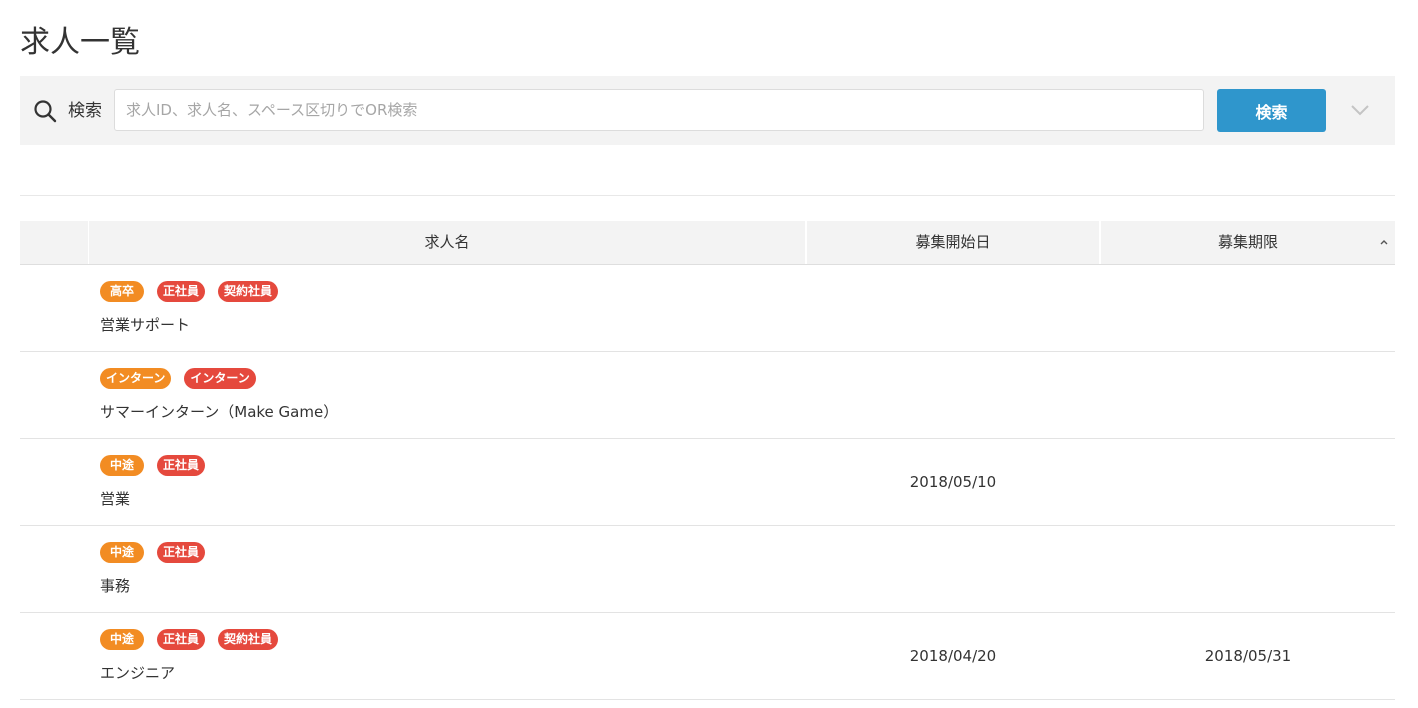 The width and height of the screenshot is (1418, 708). I want to click on search-label: 検索, so click(85, 111).